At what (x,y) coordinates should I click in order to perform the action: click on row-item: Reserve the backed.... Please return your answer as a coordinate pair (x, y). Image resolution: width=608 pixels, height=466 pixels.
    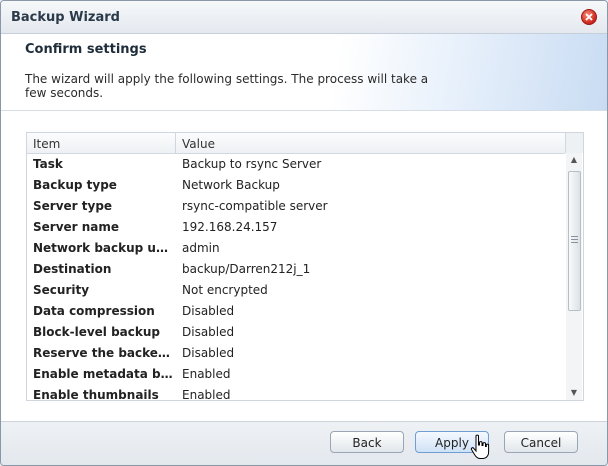
    Looking at the image, I should click on (103, 353).